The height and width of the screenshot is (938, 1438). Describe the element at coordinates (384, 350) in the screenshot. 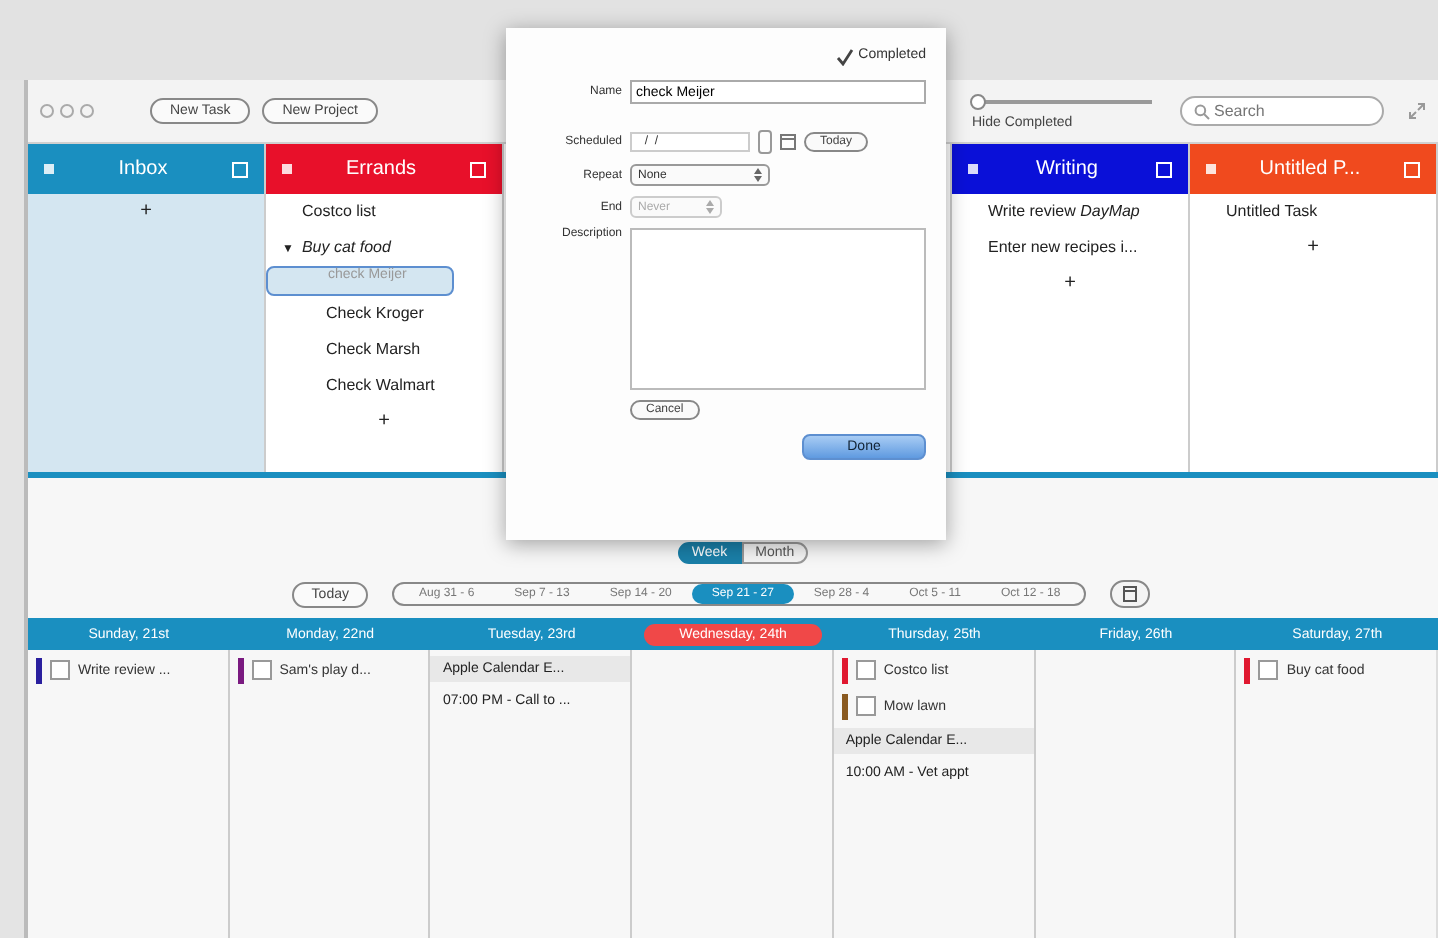

I see `task-item: Check Marsh` at that location.